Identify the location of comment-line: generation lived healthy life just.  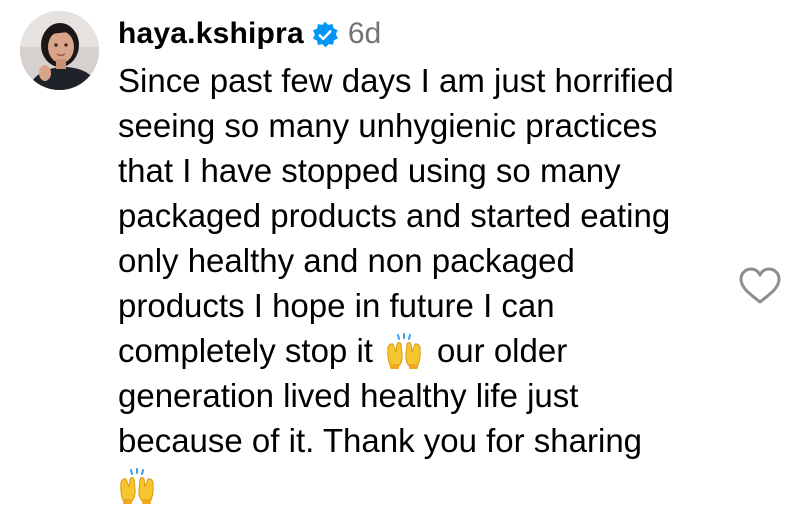
(418, 395).